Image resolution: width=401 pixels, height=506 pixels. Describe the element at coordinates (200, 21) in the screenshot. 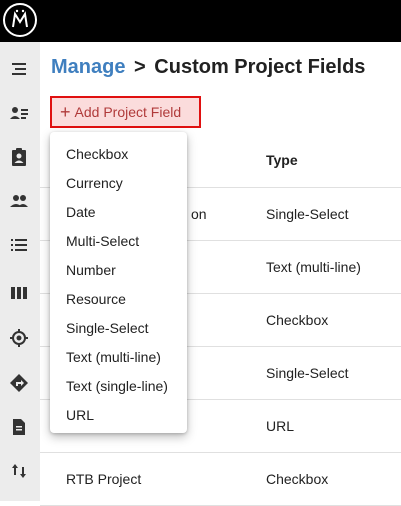

I see `top-bar` at that location.